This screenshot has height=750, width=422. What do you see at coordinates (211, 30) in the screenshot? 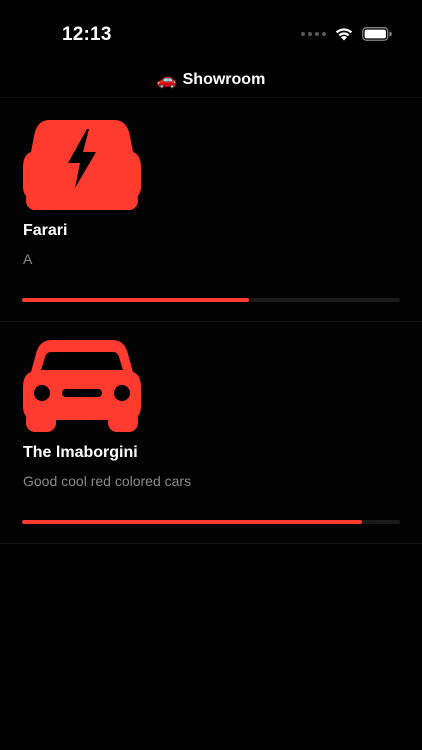
I see `status-bar: 12:13` at bounding box center [211, 30].